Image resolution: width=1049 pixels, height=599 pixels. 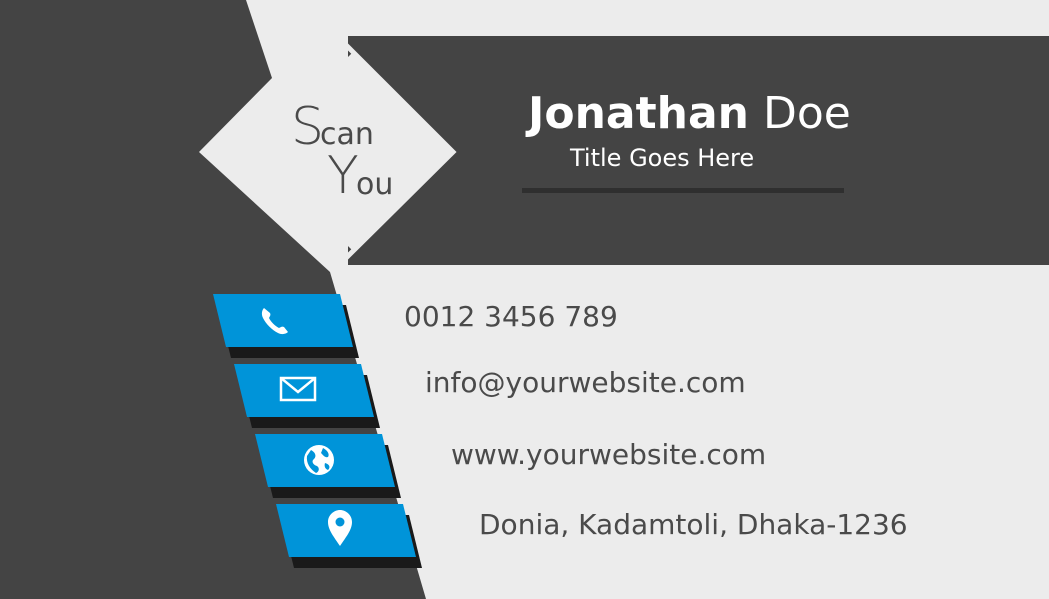 What do you see at coordinates (319, 460) in the screenshot?
I see `globe-icon` at bounding box center [319, 460].